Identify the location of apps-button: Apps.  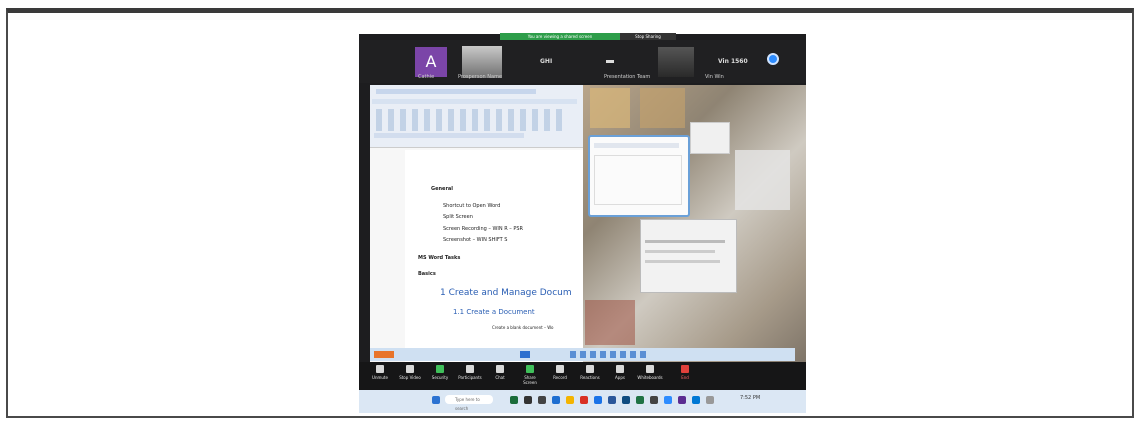
(620, 372).